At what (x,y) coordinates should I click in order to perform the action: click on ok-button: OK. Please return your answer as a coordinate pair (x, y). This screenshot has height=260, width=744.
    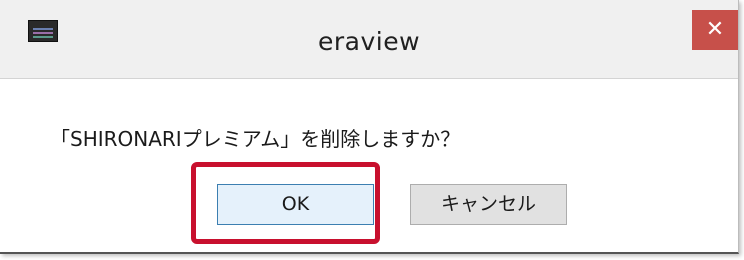
    Looking at the image, I should click on (295, 204).